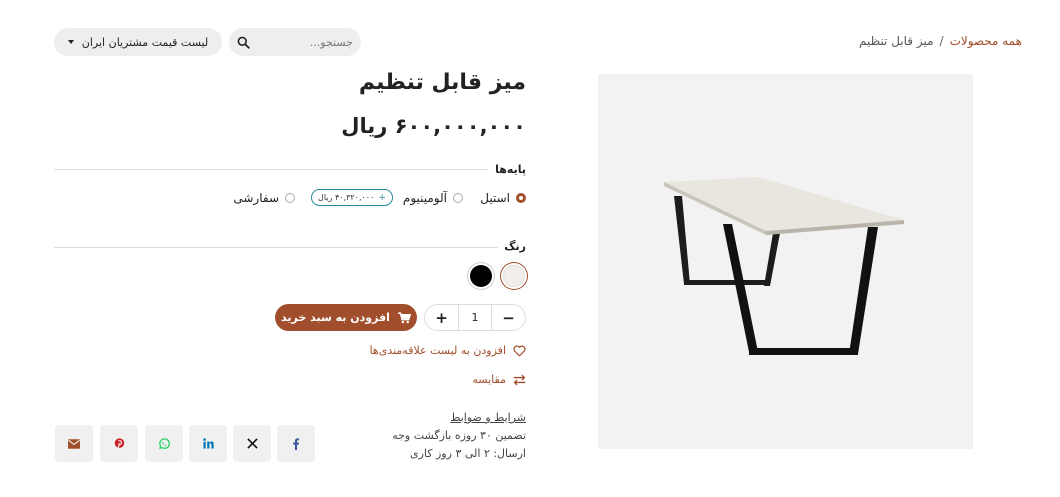 This screenshot has width=1060, height=497. I want to click on breadcrumb: همه محصولات / میز قابل تنظیم, so click(940, 41).